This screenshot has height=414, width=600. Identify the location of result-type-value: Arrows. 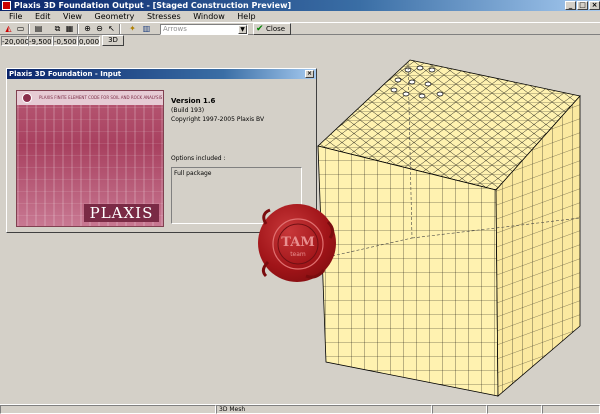
(175, 29).